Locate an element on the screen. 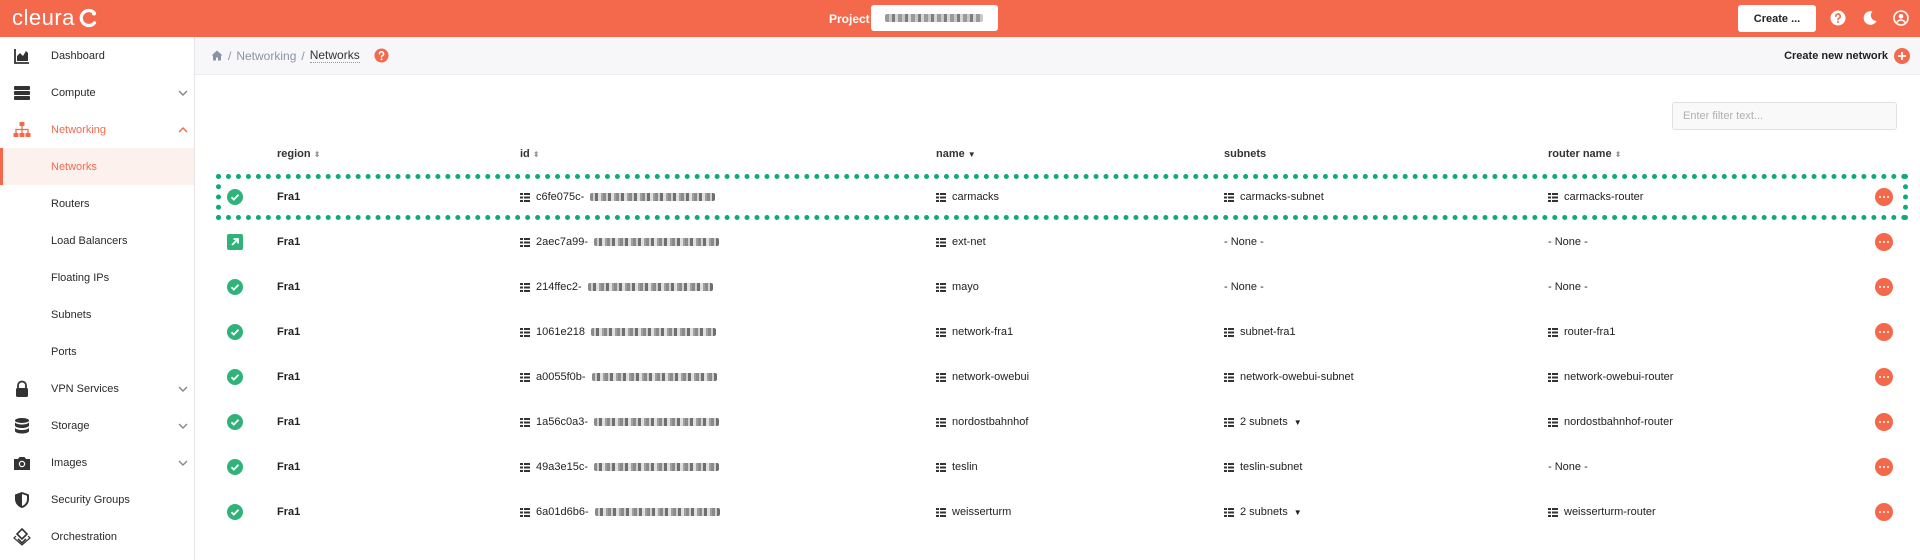  cell-id: 2aec7a99- is located at coordinates (619, 242).